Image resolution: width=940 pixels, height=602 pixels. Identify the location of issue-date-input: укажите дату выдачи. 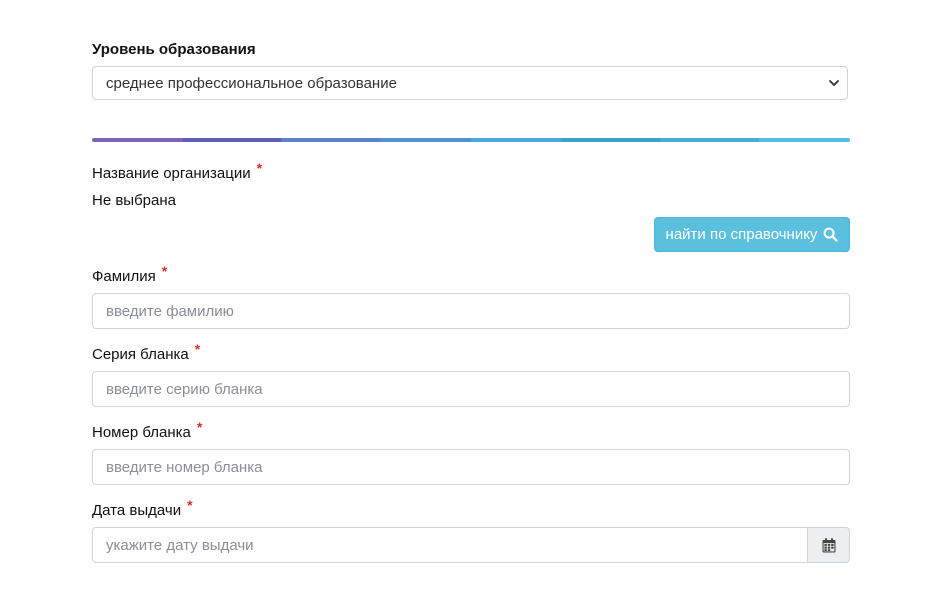
(450, 545).